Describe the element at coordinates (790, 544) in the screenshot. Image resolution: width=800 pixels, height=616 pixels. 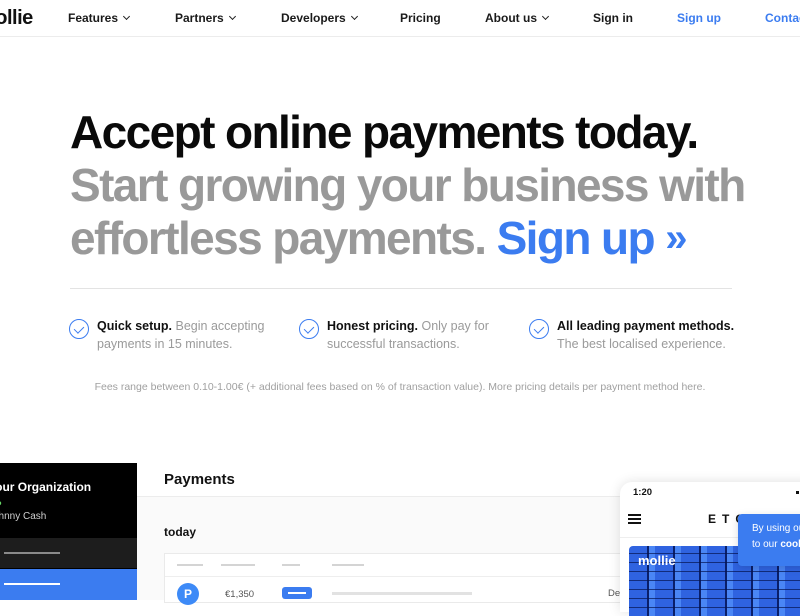
I see `cookie-link: cookie` at that location.